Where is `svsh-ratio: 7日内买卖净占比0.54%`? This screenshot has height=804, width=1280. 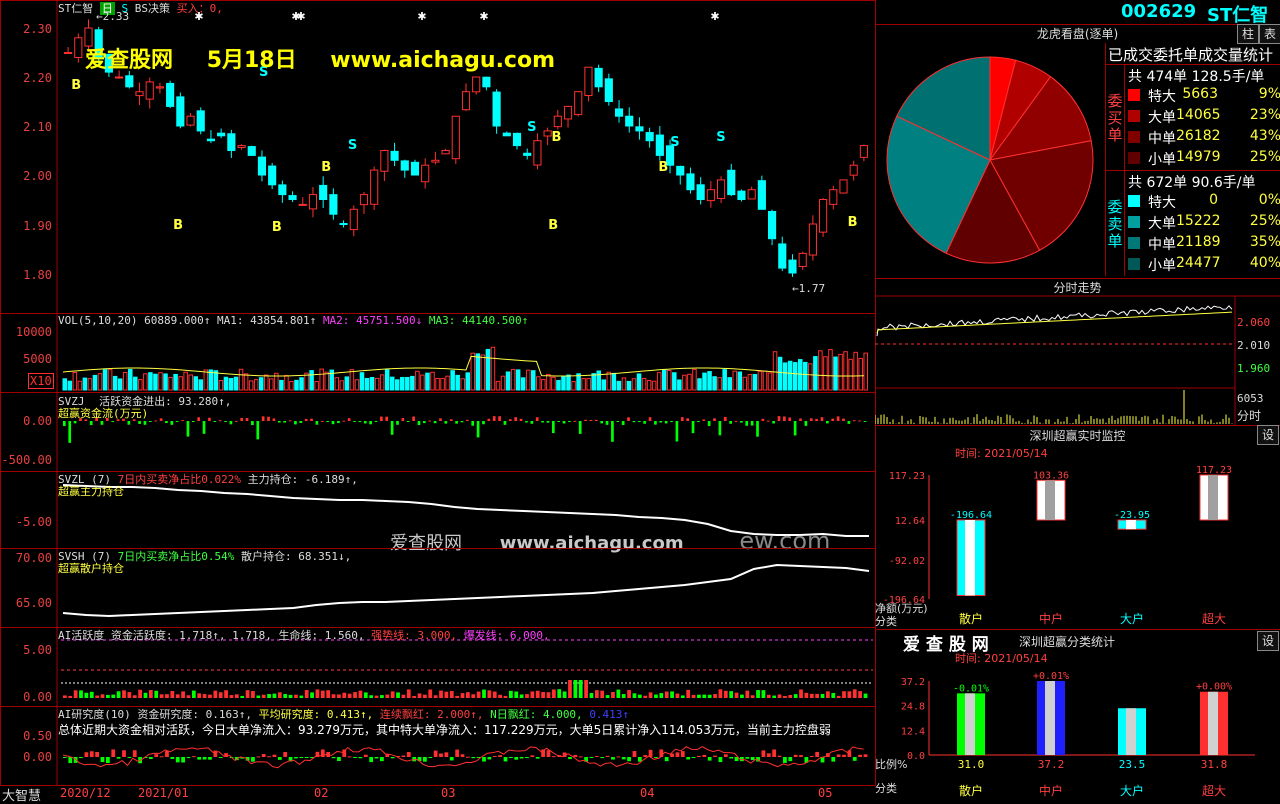 svsh-ratio: 7日内买卖净占比0.54% is located at coordinates (176, 556).